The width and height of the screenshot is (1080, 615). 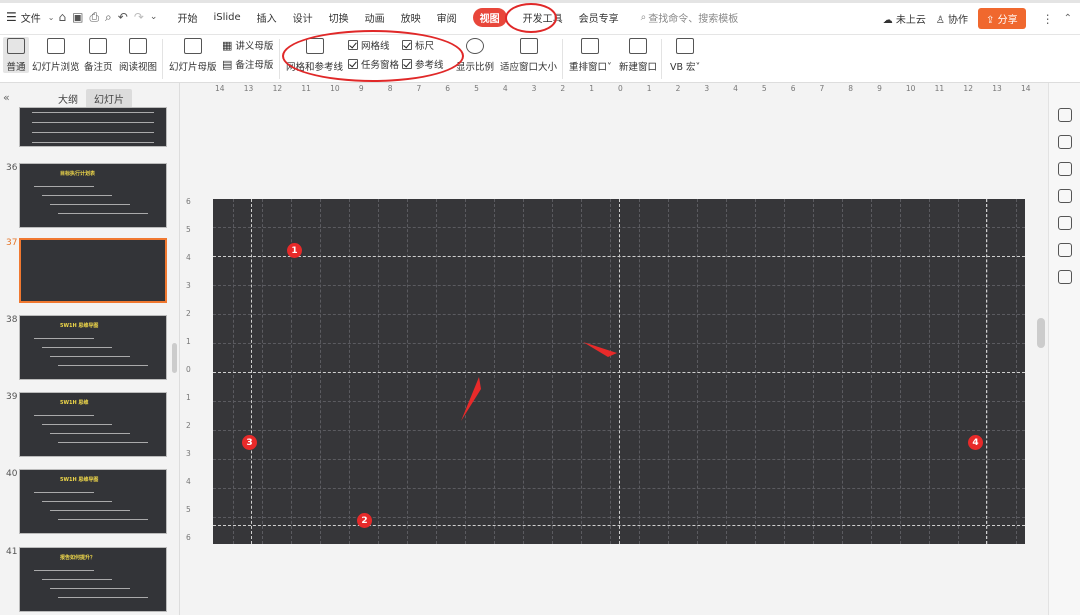 What do you see at coordinates (62, 17) in the screenshot?
I see `home-icon: ⌂` at bounding box center [62, 17].